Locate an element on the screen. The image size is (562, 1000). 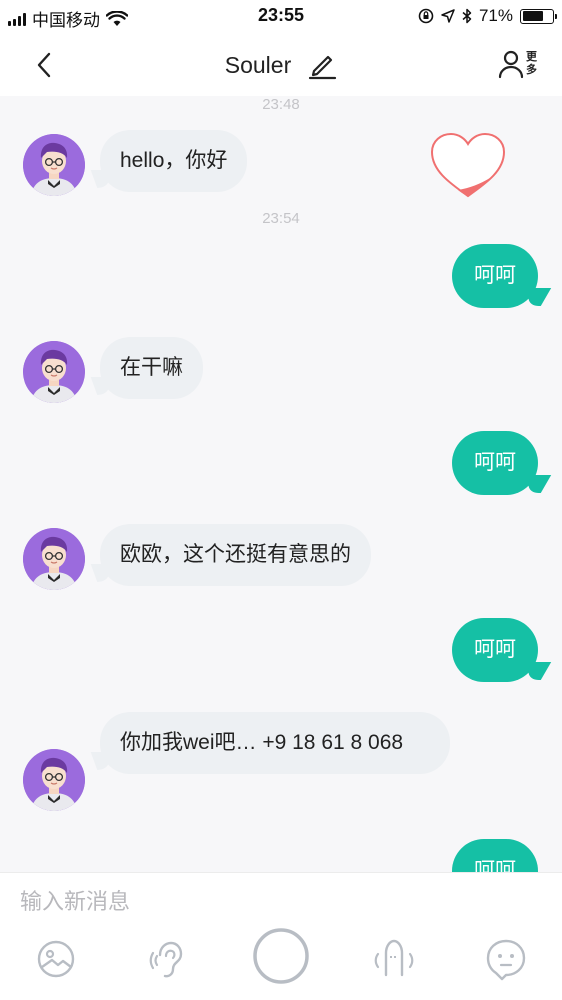
more-label: 更多 is located at coordinates (531, 63).